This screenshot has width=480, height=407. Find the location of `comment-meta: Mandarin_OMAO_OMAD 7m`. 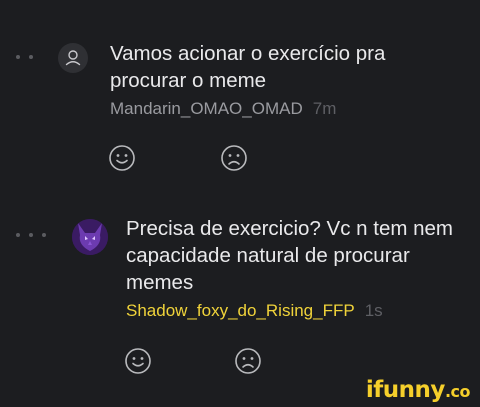

comment-meta: Mandarin_OMAO_OMAD 7m is located at coordinates (285, 109).